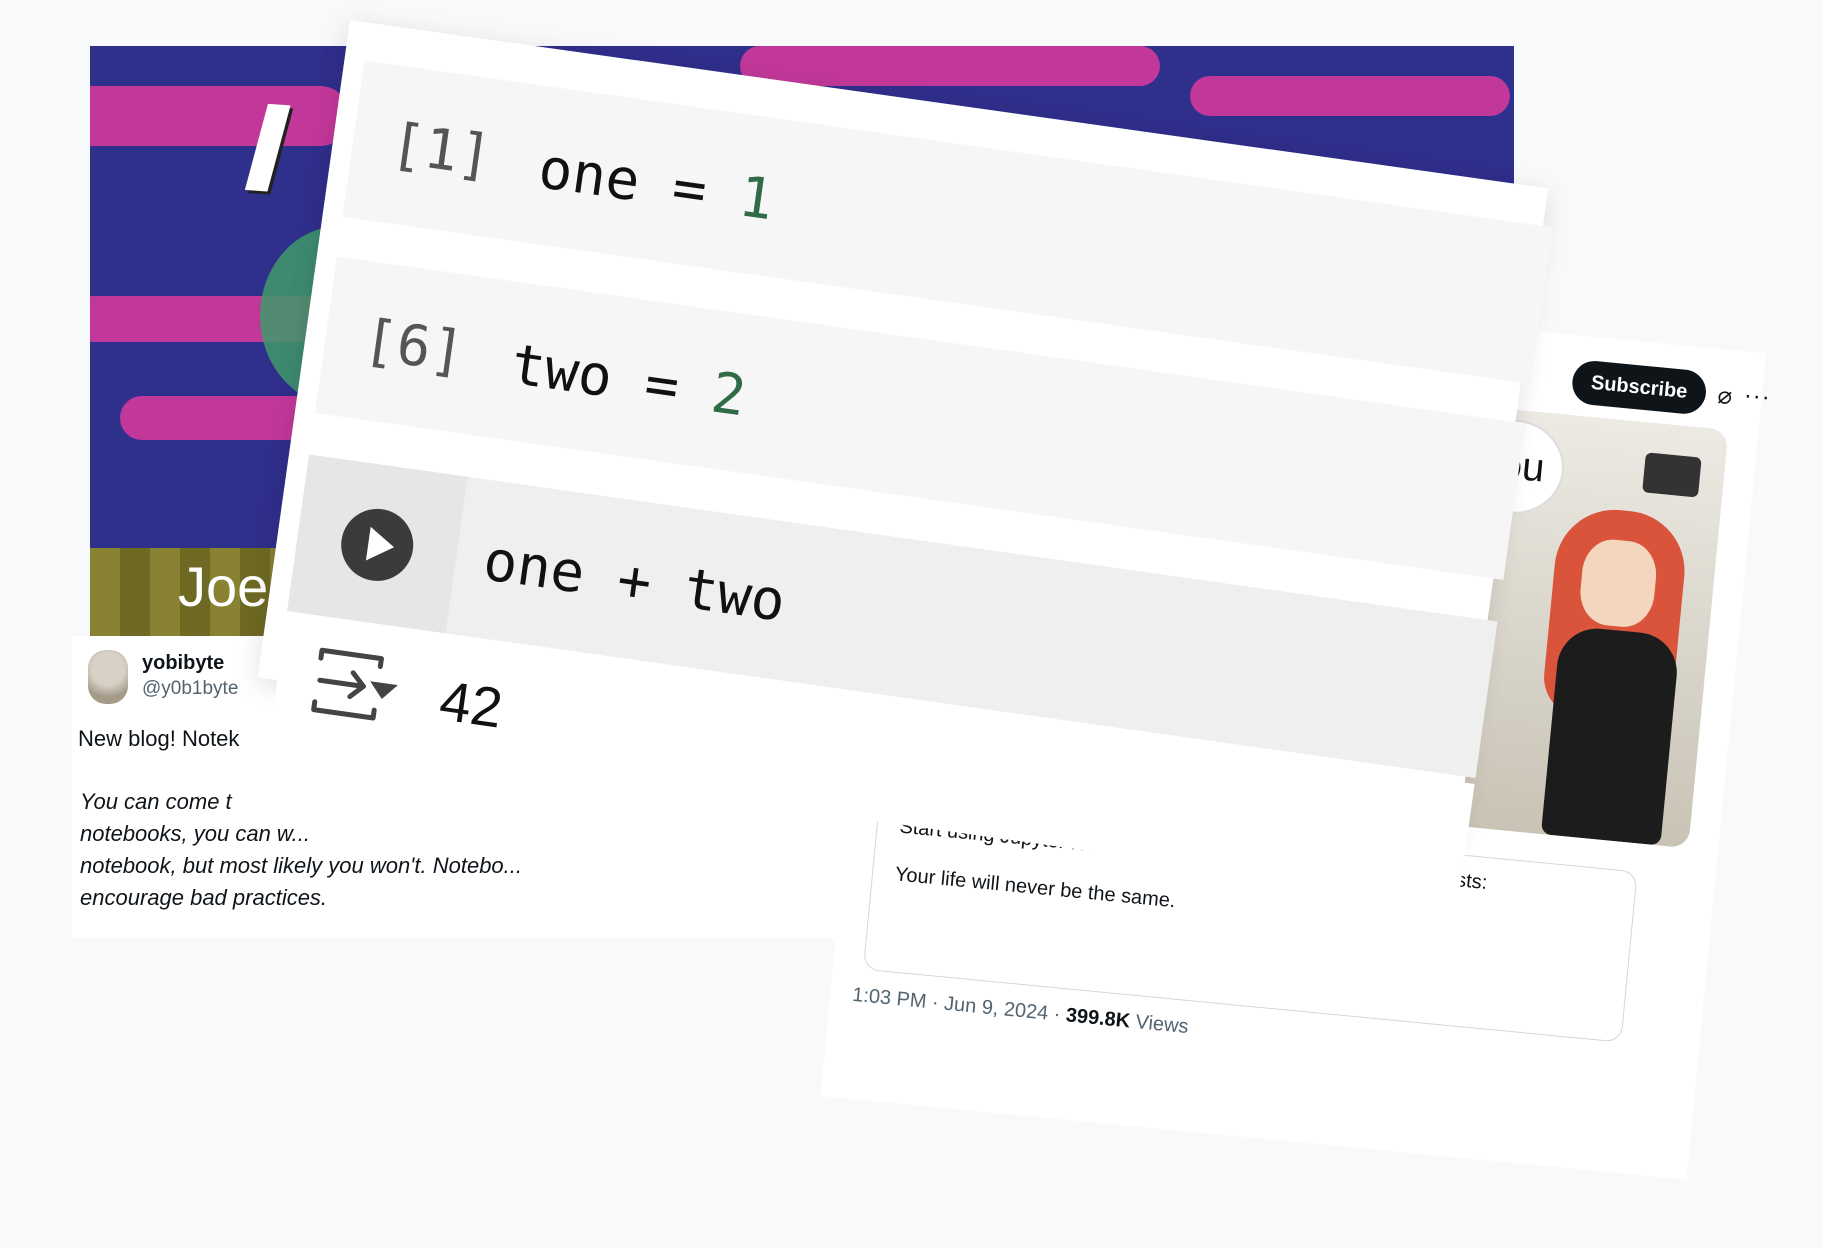 The image size is (1822, 1248). What do you see at coordinates (223, 586) in the screenshot?
I see `banner-author: Joe` at bounding box center [223, 586].